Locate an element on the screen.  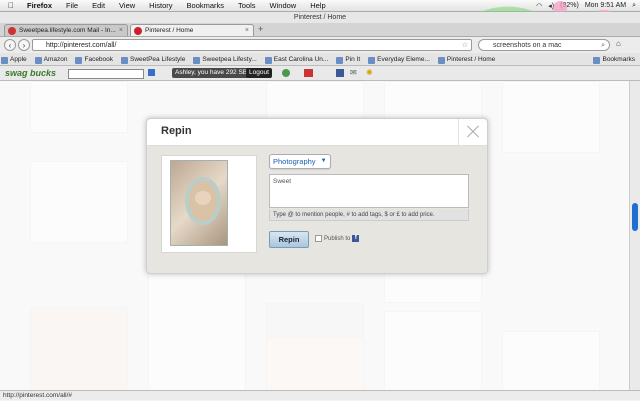
home-icon: ⌂ is located at coordinates (618, 43).